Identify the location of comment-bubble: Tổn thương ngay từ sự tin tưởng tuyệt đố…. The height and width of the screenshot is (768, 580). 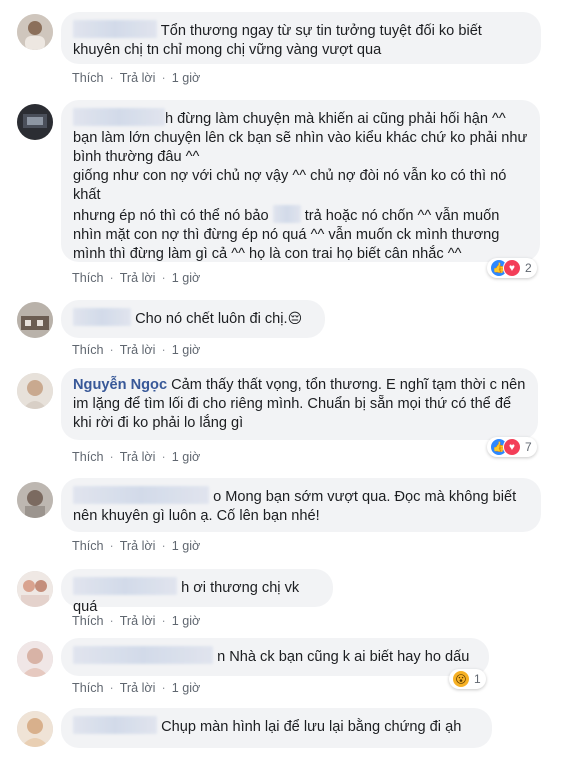
(301, 38).